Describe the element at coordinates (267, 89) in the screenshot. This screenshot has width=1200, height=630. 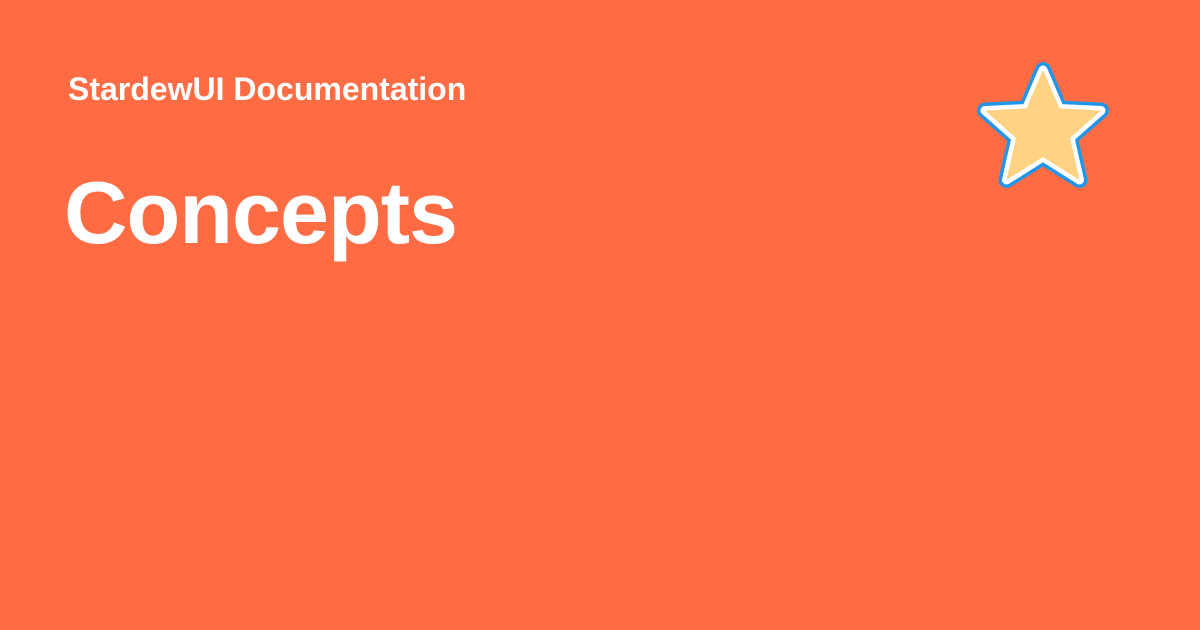
I see `site-name: StardewUI Documentation` at that location.